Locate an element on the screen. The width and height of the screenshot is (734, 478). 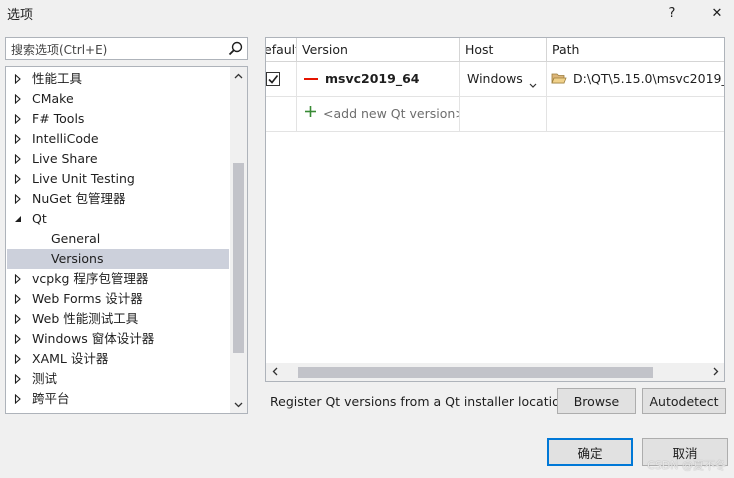
tree-item: Web 性能测试工具 is located at coordinates (118, 319).